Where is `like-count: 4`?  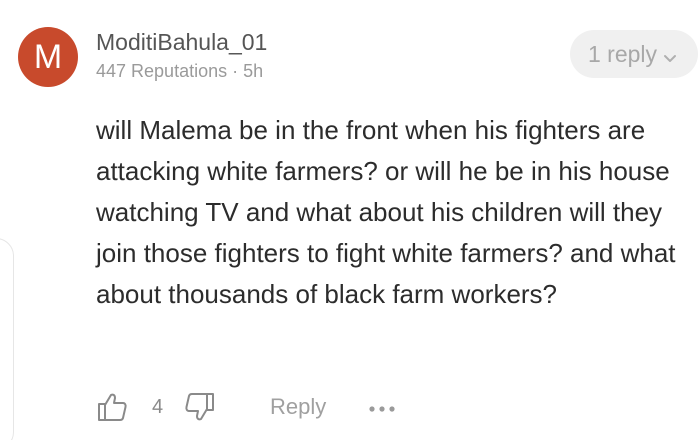
like-count: 4 is located at coordinates (158, 407).